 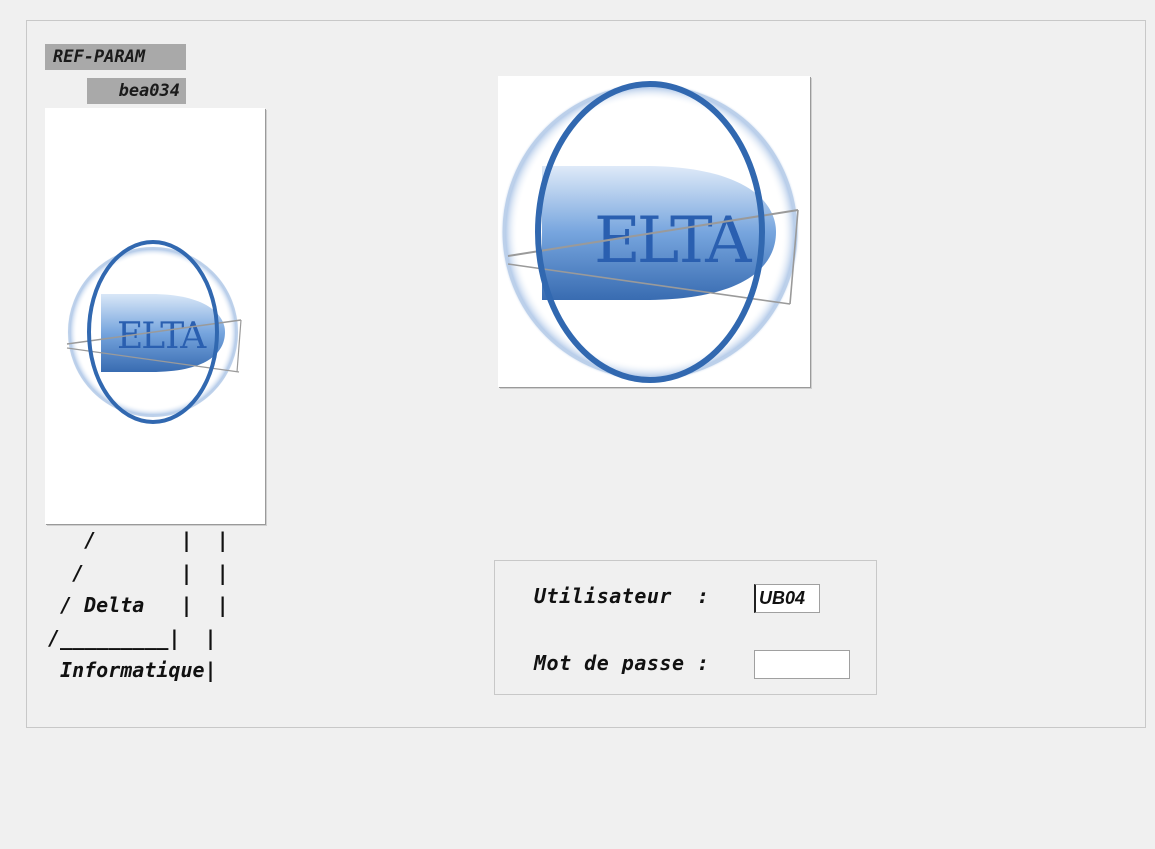 I want to click on ascii-line: /_________| |, so click(x=132, y=637).